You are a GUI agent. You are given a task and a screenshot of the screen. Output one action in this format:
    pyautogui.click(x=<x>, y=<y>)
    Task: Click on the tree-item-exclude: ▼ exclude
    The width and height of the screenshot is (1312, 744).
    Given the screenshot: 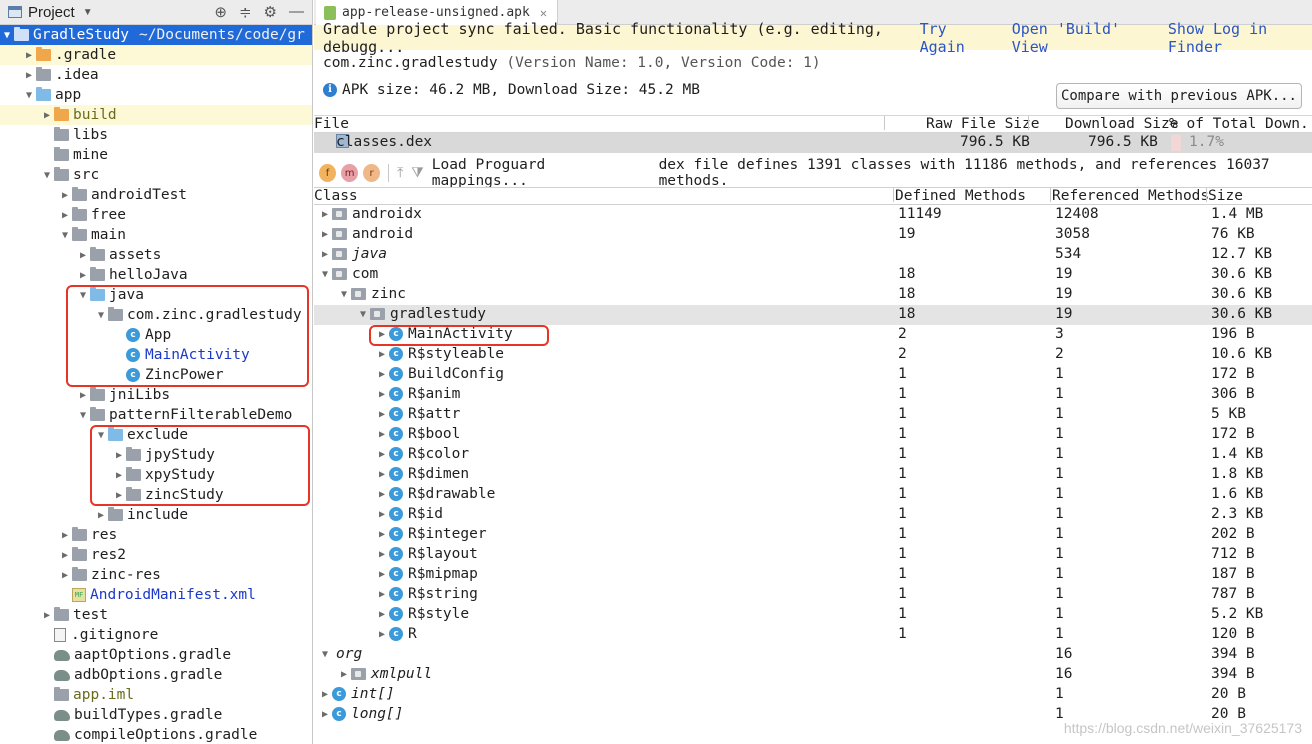 What is the action you would take?
    pyautogui.click(x=156, y=435)
    